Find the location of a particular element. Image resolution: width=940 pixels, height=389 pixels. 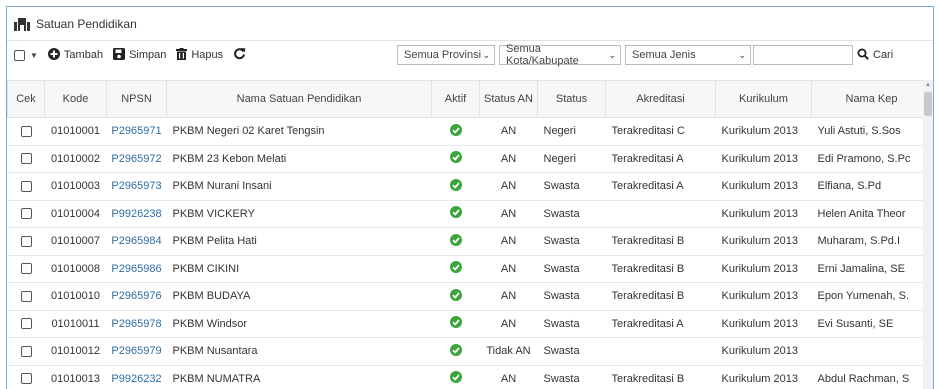

column-header-status-an: Status AN is located at coordinates (508, 99).